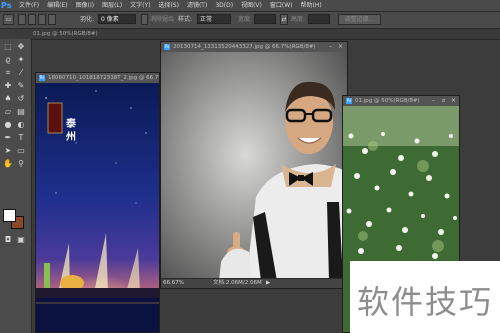 The image size is (500, 333). Describe the element at coordinates (21, 86) in the screenshot. I see `brush-icon: ✎` at that location.